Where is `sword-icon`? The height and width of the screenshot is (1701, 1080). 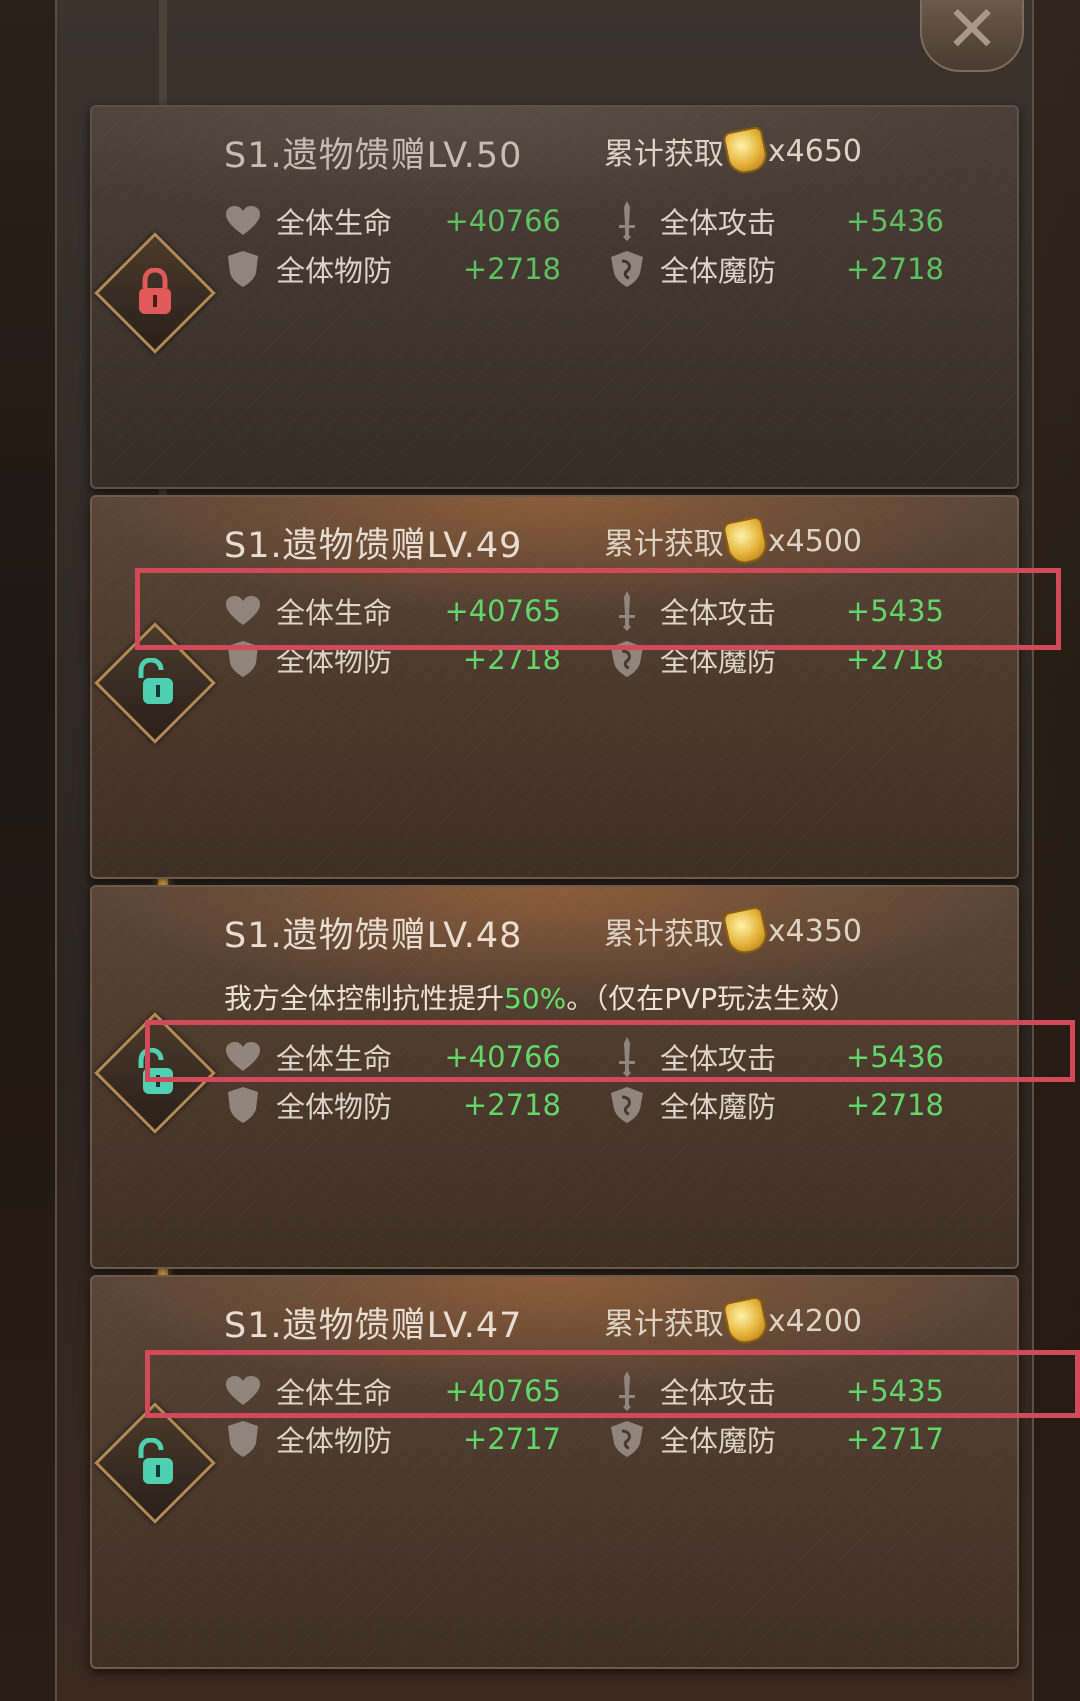 sword-icon is located at coordinates (627, 221).